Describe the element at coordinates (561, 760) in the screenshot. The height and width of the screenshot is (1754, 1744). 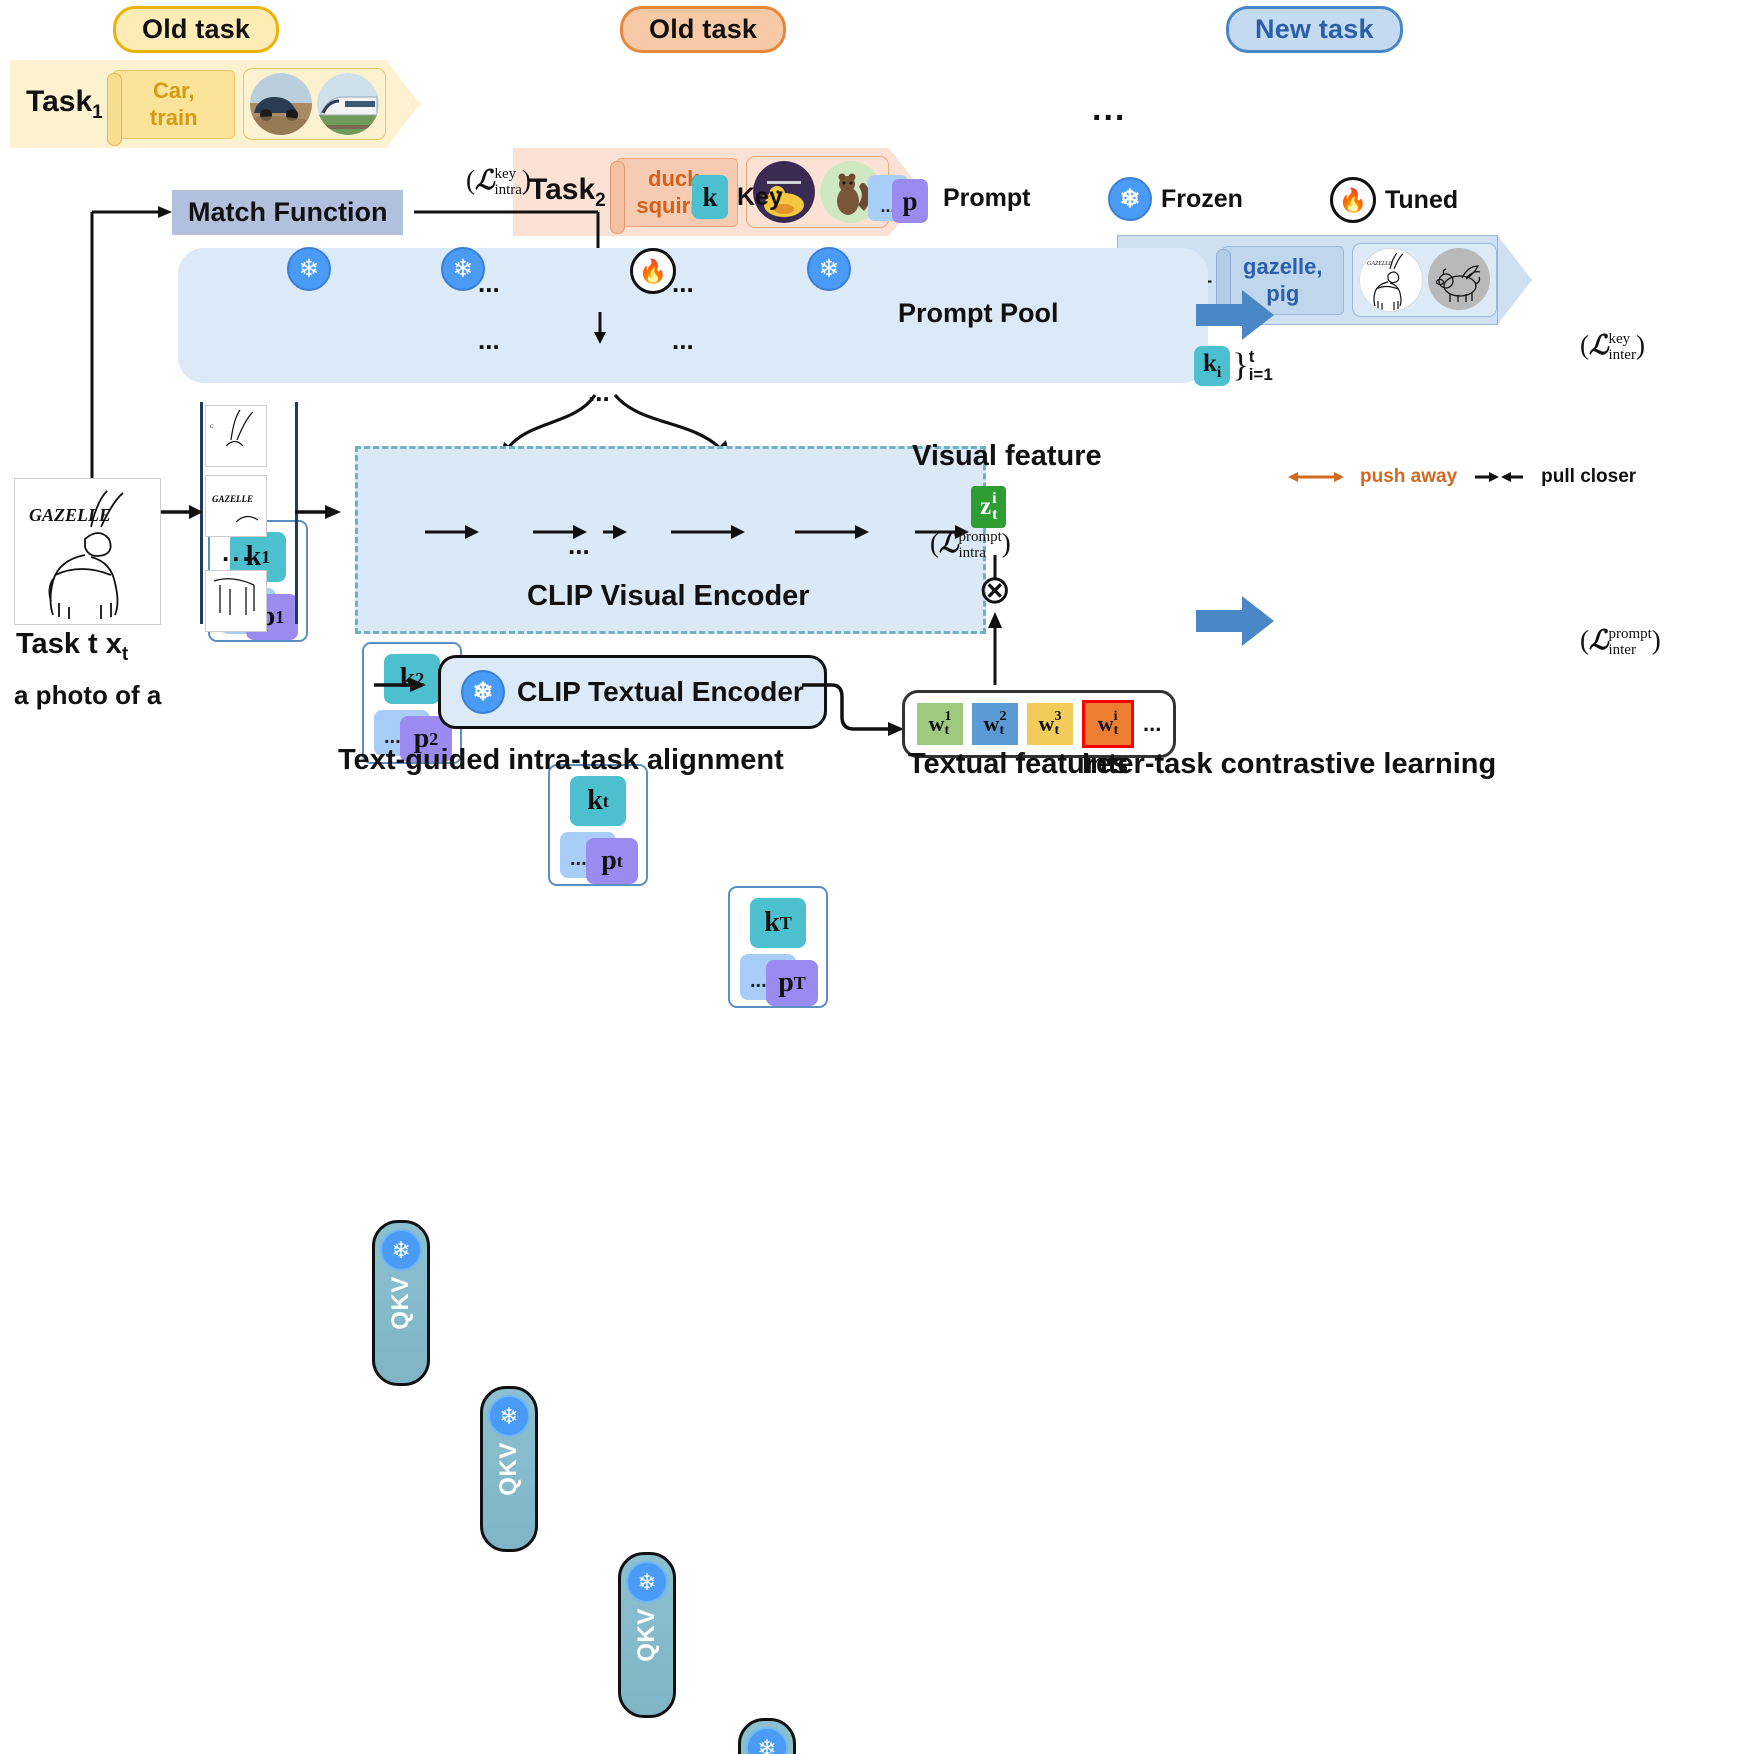
I see `left-section-caption: Text-guided intra-task alignment` at that location.